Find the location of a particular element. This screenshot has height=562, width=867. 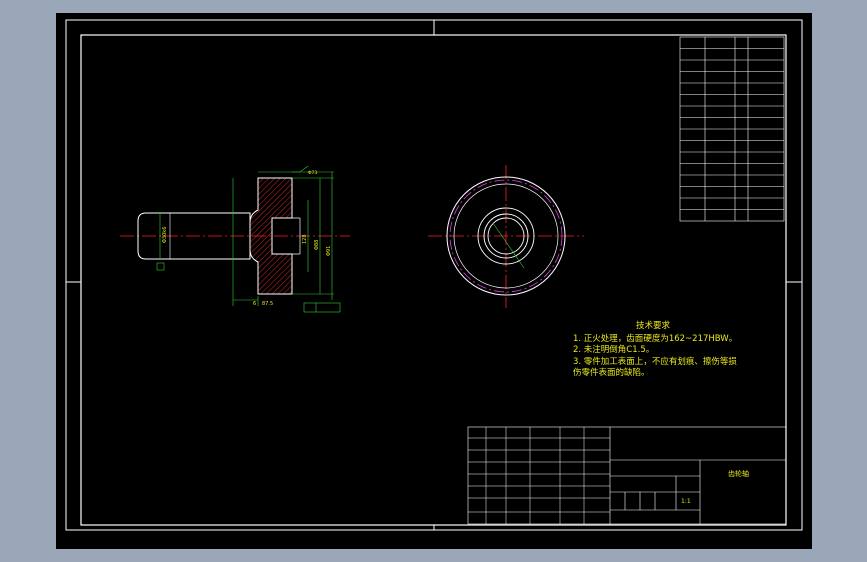

note-2: 2. 未注明倒角C1.5。 is located at coordinates (614, 350).